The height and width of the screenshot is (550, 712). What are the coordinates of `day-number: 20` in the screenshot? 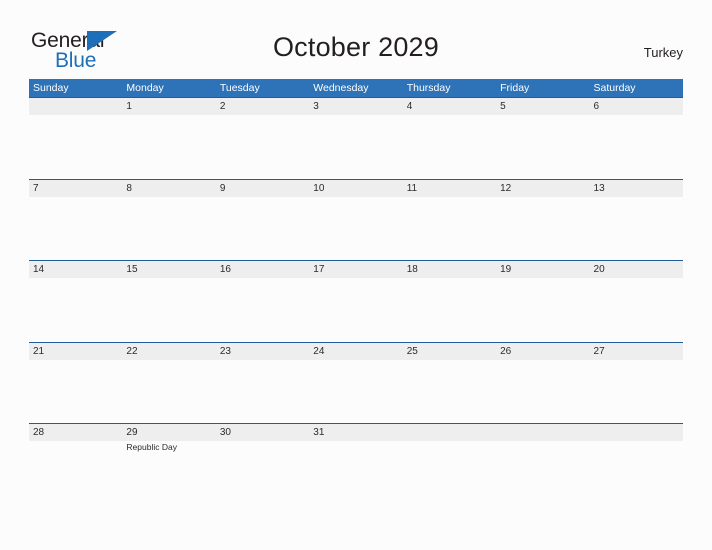 It's located at (636, 269).